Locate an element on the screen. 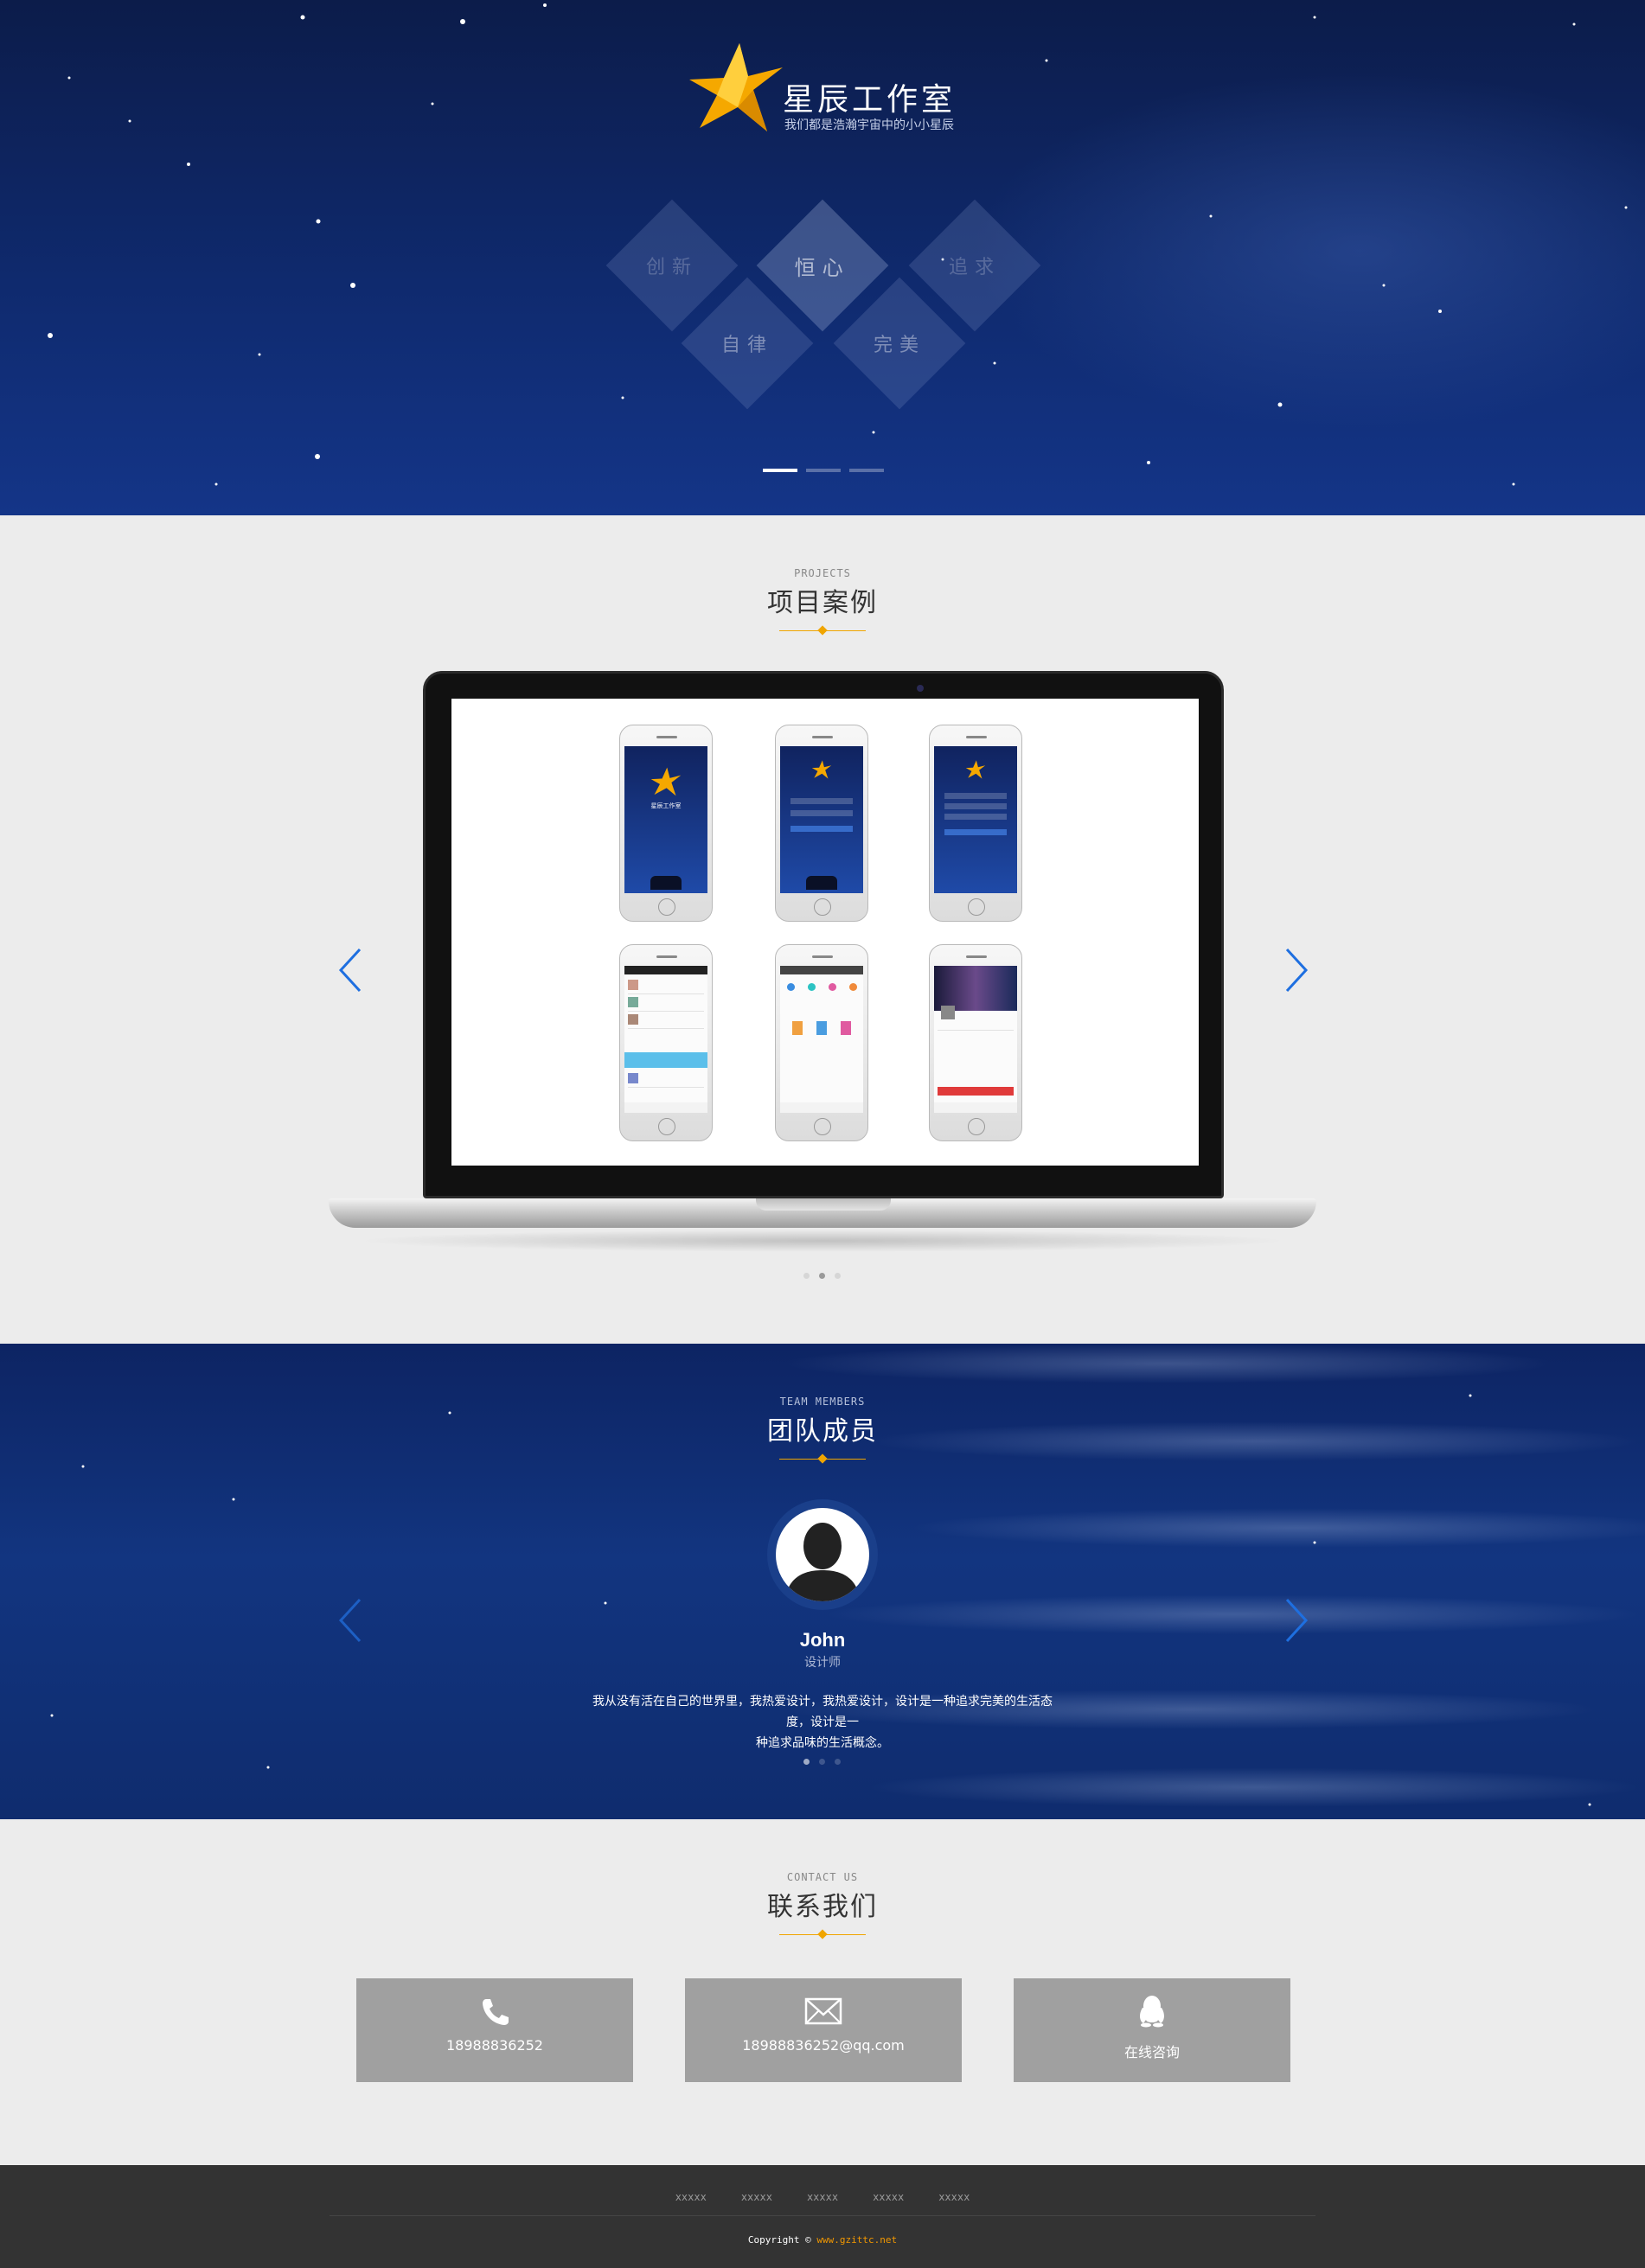  value-label: 恒心 is located at coordinates (822, 267).